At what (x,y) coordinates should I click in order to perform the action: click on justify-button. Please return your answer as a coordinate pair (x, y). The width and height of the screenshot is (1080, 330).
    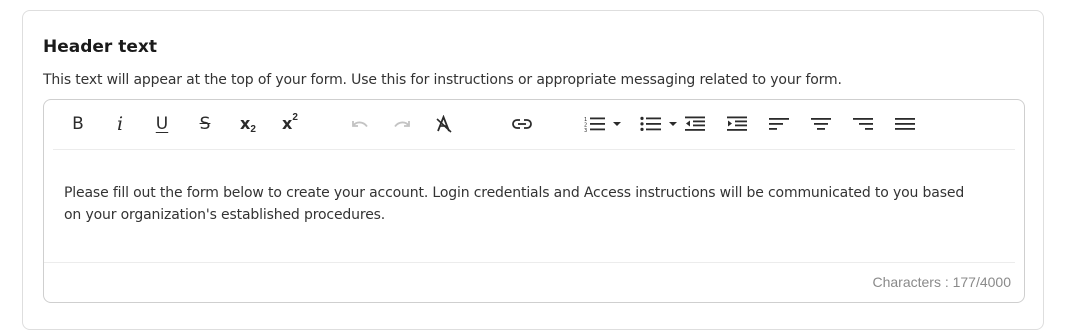
    Looking at the image, I should click on (905, 124).